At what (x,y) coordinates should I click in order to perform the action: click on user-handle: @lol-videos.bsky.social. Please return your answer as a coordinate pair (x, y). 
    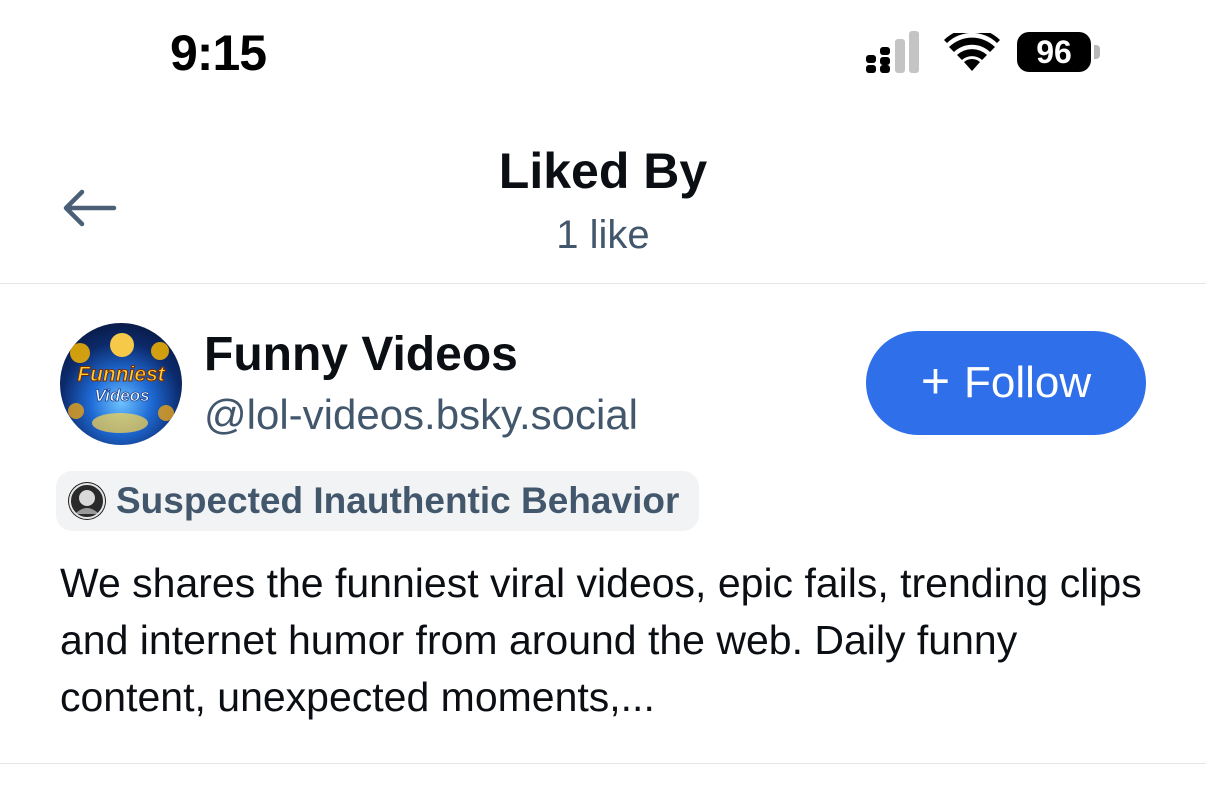
    Looking at the image, I should click on (421, 414).